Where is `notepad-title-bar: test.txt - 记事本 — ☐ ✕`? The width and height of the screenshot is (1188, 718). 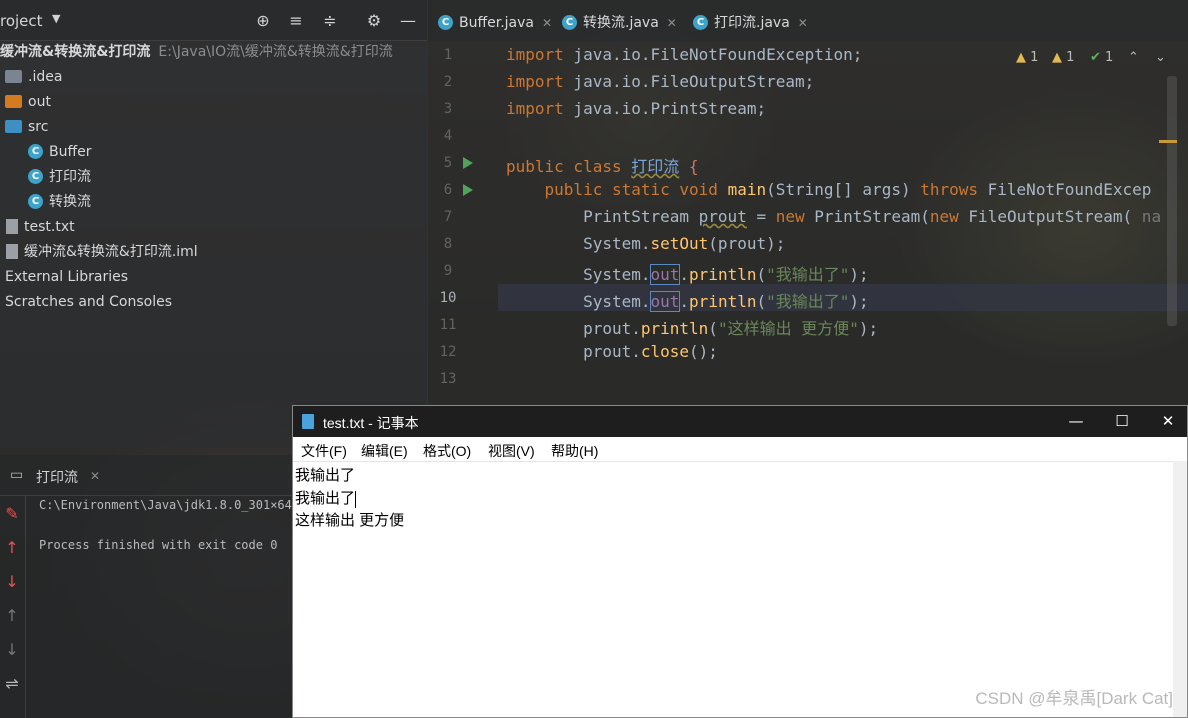
notepad-title-bar: test.txt - 记事本 — ☐ ✕ is located at coordinates (740, 421).